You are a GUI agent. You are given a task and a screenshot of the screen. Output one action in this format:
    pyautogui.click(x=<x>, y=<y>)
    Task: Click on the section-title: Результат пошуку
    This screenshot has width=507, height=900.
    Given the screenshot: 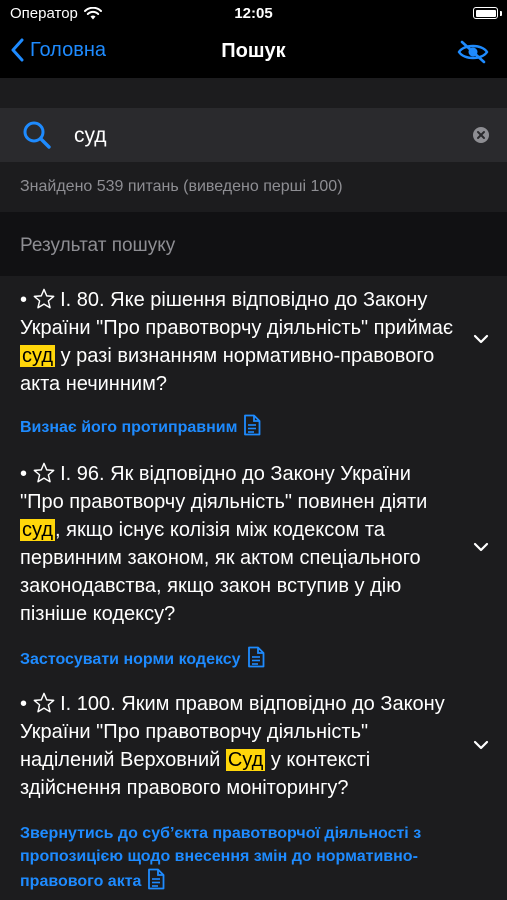 What is the action you would take?
    pyautogui.click(x=98, y=245)
    